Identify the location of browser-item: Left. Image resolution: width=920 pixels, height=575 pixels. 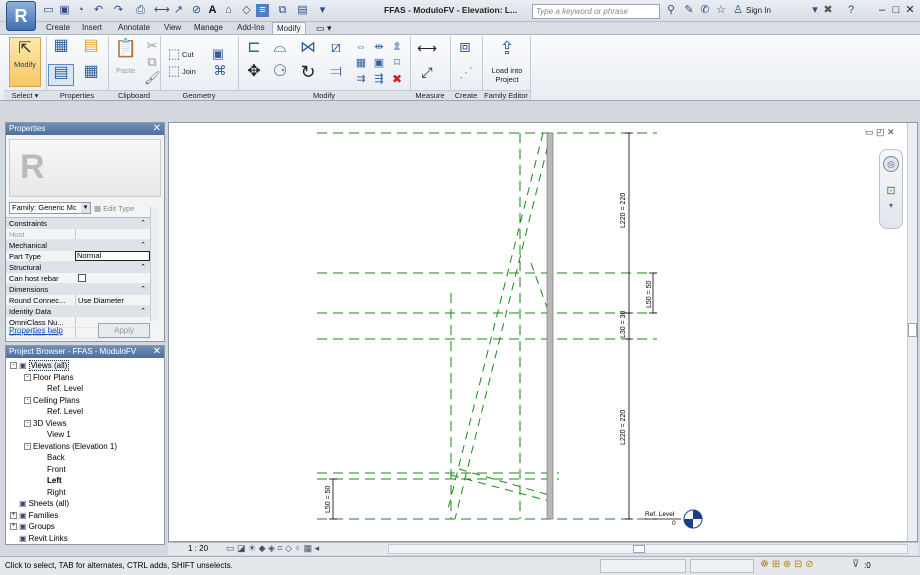
(87, 481).